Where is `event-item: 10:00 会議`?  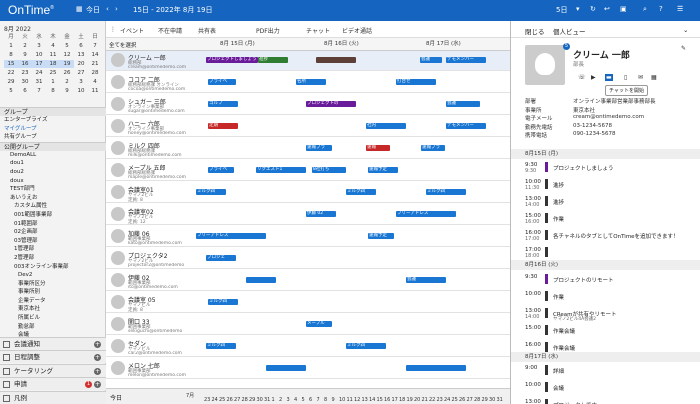 event-item: 10:00 会議 is located at coordinates (605, 388).